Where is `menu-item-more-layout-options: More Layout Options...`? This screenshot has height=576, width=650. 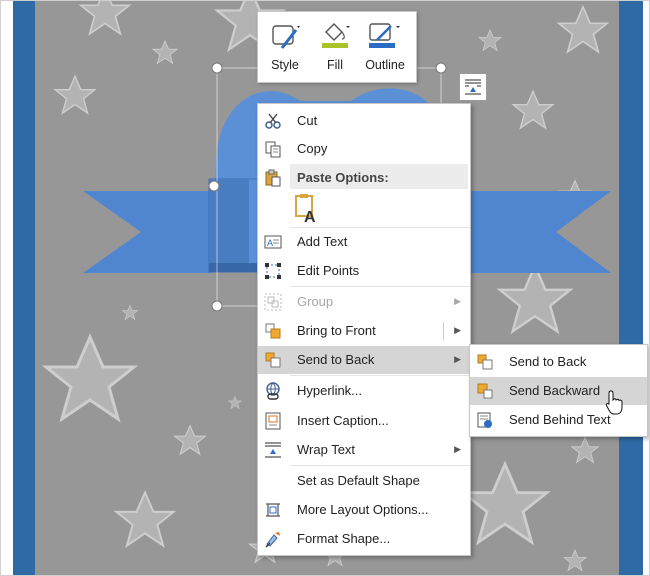
menu-item-more-layout-options: More Layout Options... is located at coordinates (364, 510).